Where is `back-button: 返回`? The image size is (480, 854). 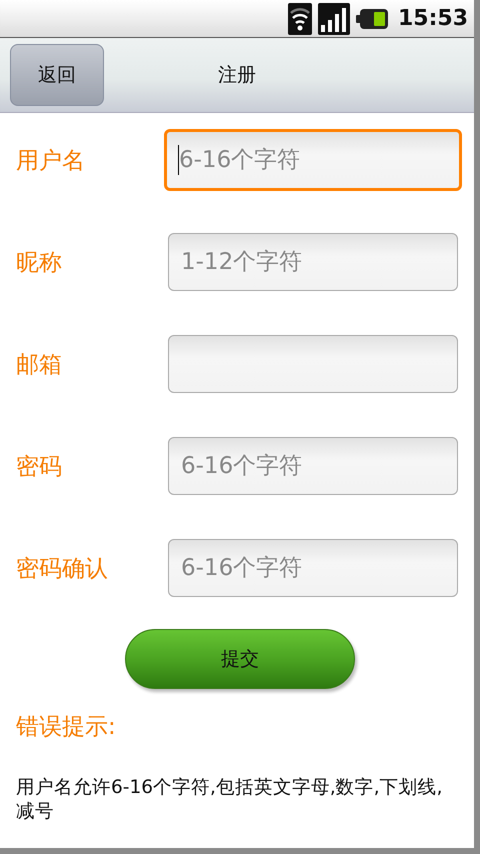 back-button: 返回 is located at coordinates (57, 75).